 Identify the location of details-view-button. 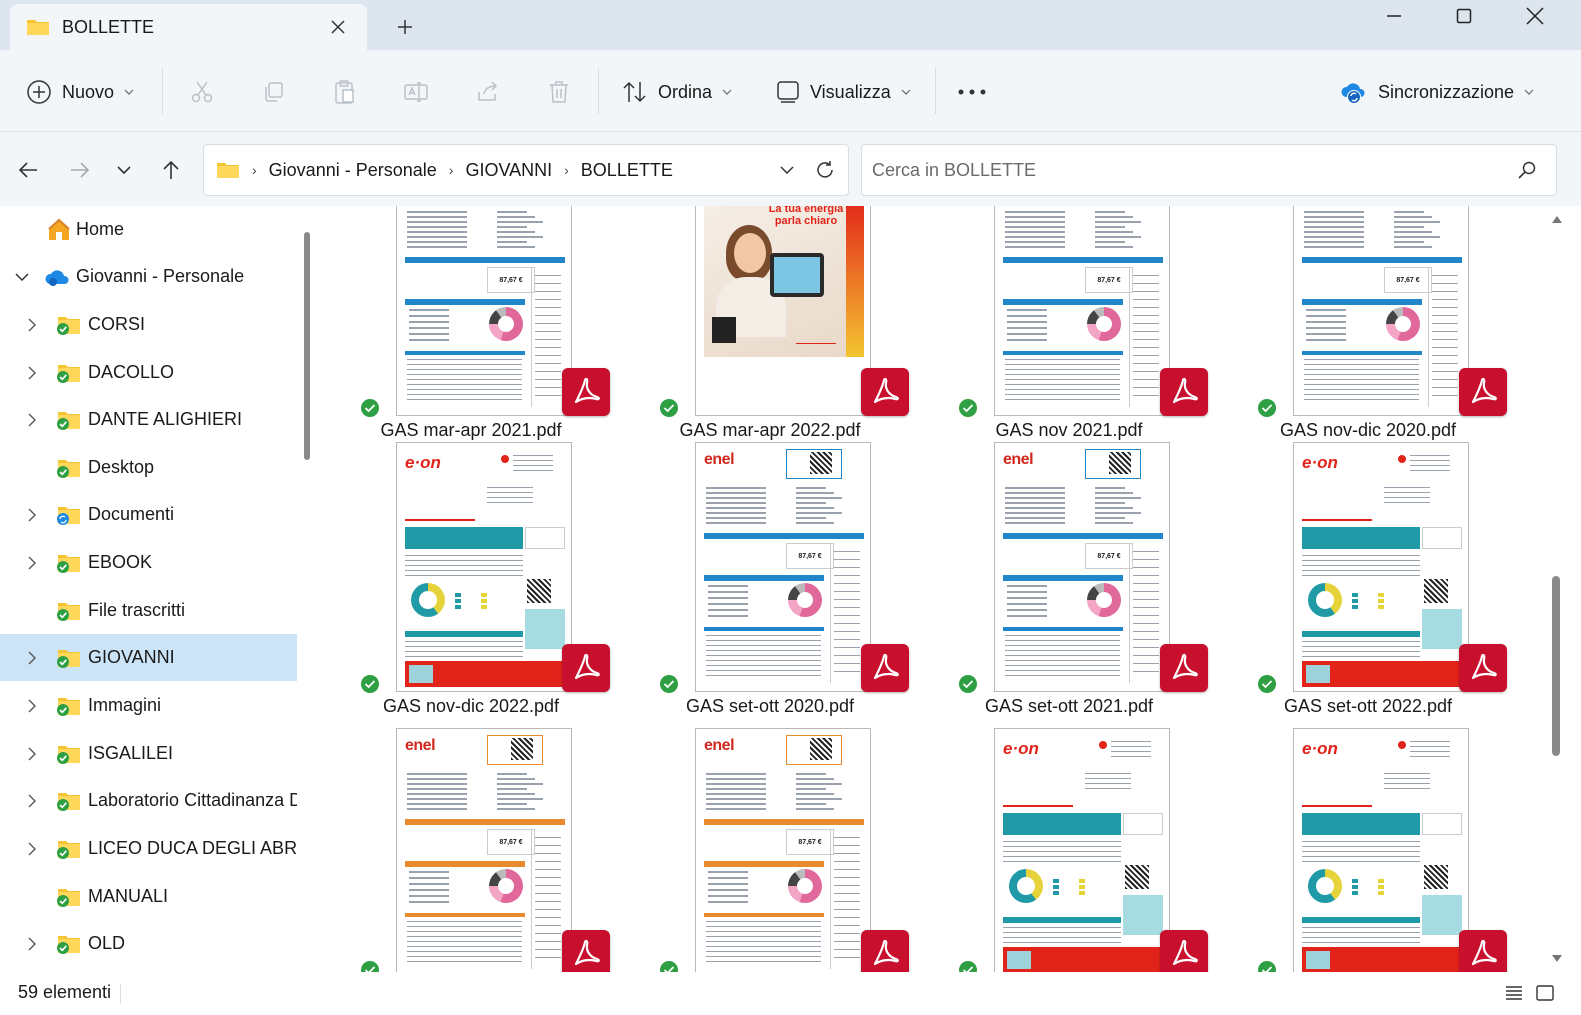
(1514, 993).